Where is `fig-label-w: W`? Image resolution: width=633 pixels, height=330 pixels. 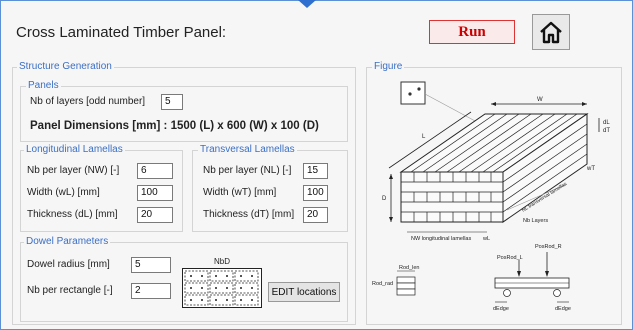
fig-label-w: W is located at coordinates (540, 100).